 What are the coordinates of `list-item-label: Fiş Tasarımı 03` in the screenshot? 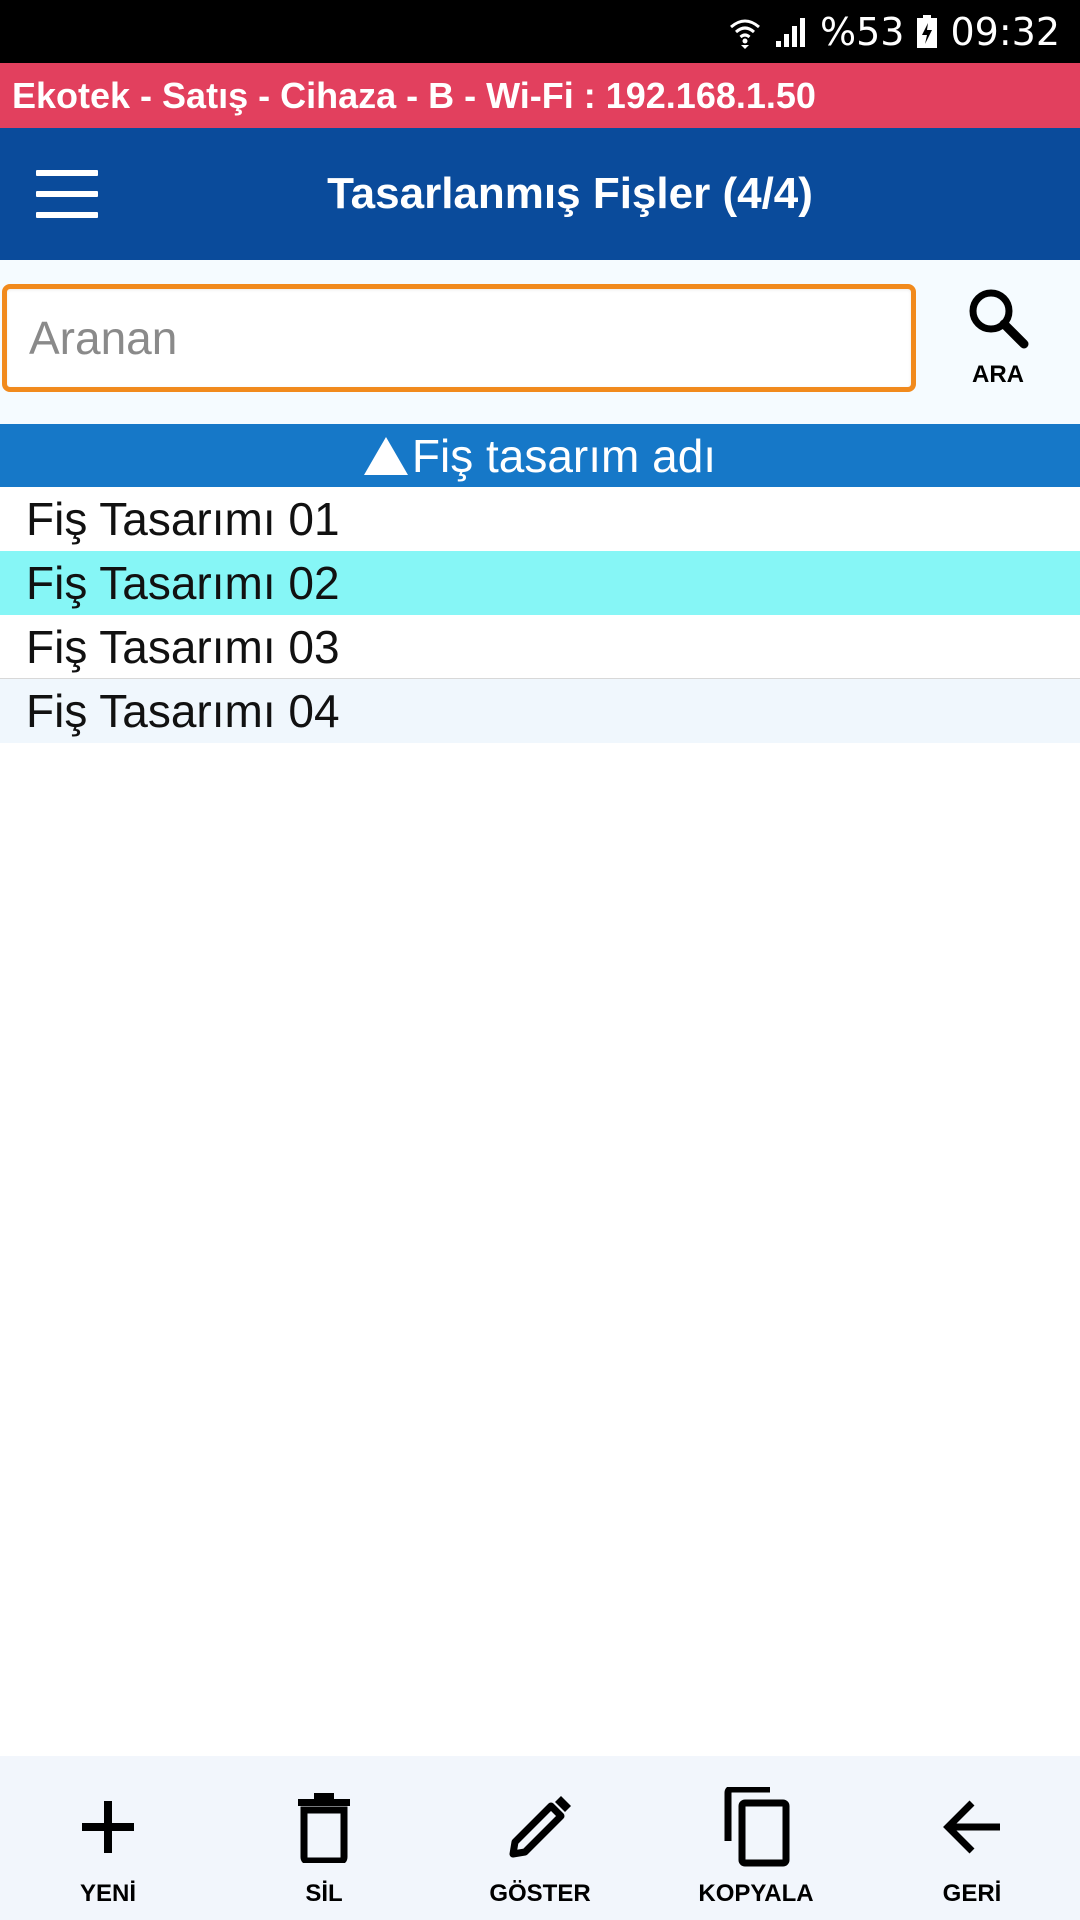 It's located at (183, 646).